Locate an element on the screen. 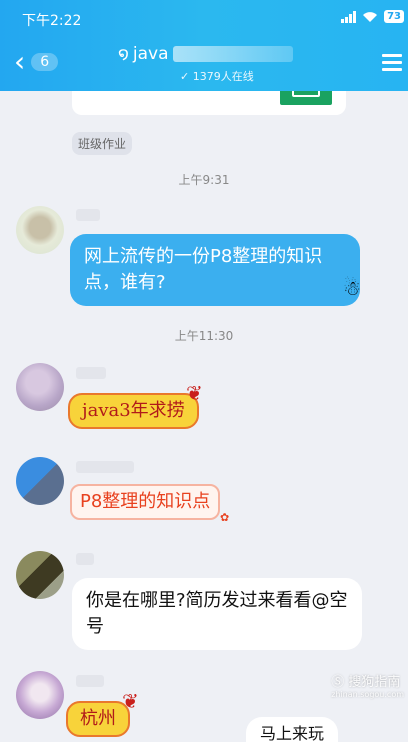 The image size is (408, 742). battery-icon: 73 is located at coordinates (394, 16).